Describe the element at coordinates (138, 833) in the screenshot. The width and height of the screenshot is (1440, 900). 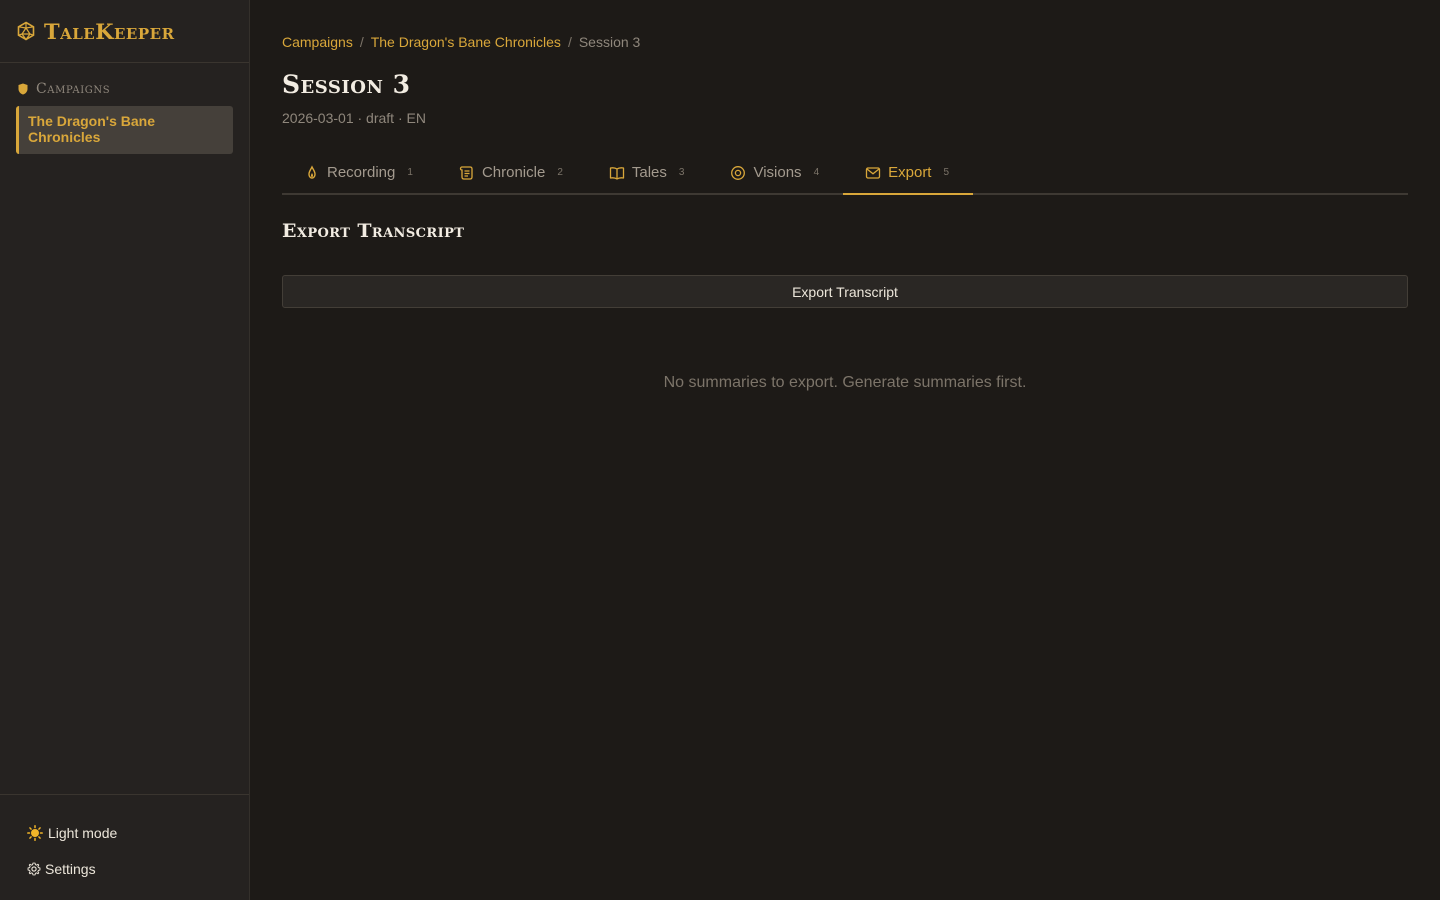
I see `theme-toggle-button: Light mode` at that location.